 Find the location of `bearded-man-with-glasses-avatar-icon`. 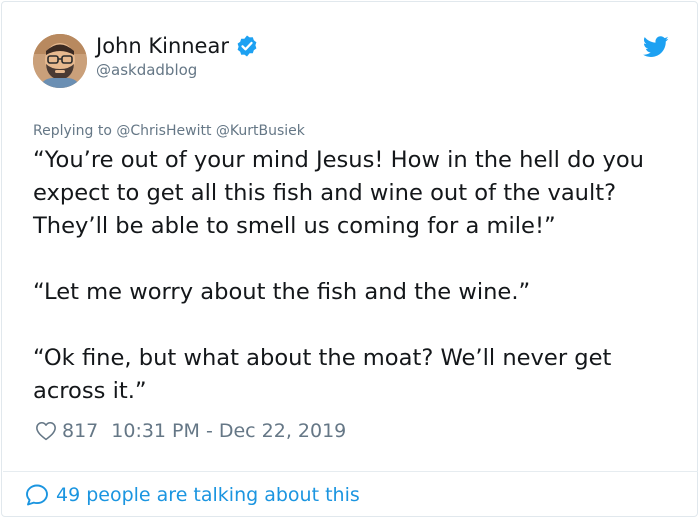

bearded-man-with-glasses-avatar-icon is located at coordinates (60, 61).